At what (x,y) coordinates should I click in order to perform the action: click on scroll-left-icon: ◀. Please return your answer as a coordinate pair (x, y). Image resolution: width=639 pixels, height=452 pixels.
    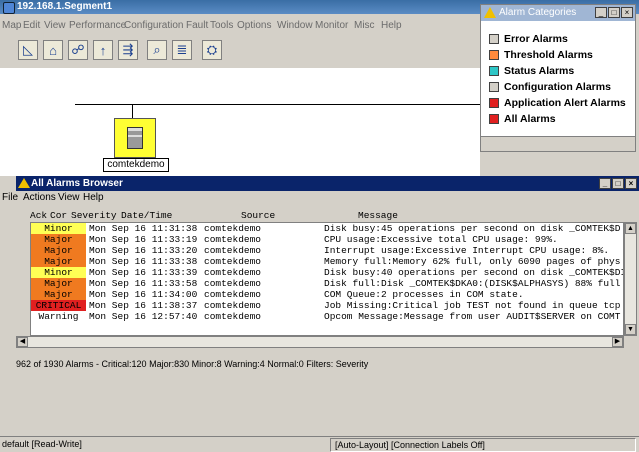
    Looking at the image, I should click on (22, 342).